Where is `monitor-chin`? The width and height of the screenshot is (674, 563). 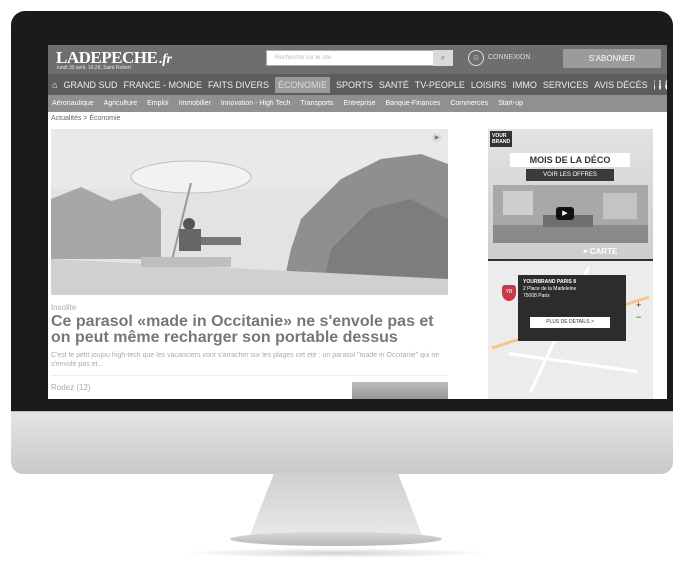
monitor-chin is located at coordinates (342, 442).